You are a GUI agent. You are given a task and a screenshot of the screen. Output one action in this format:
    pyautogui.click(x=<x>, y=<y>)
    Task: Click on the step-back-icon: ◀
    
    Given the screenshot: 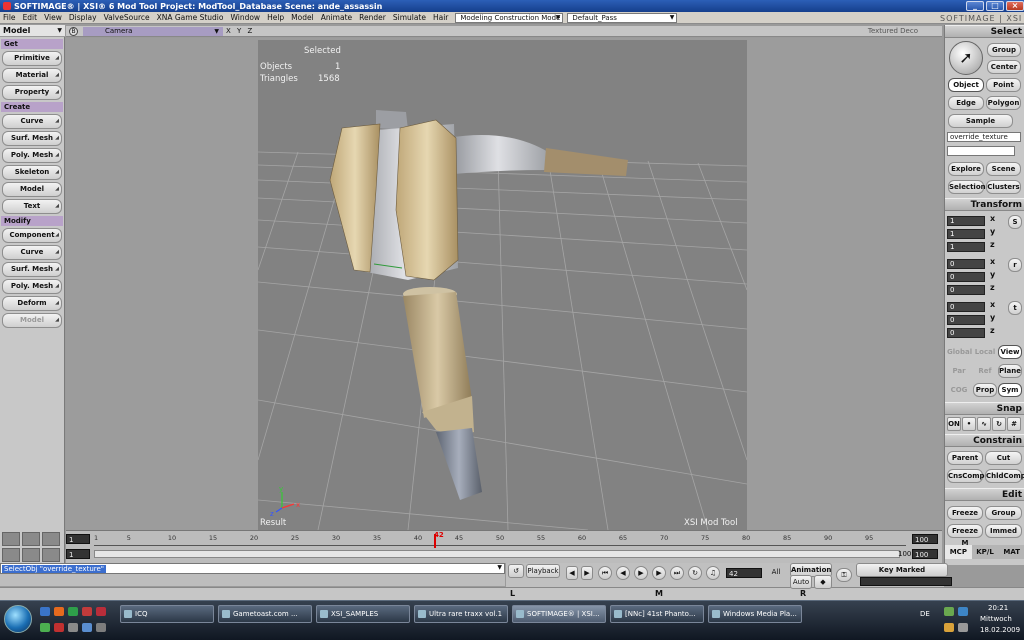 What is the action you would take?
    pyautogui.click(x=623, y=573)
    